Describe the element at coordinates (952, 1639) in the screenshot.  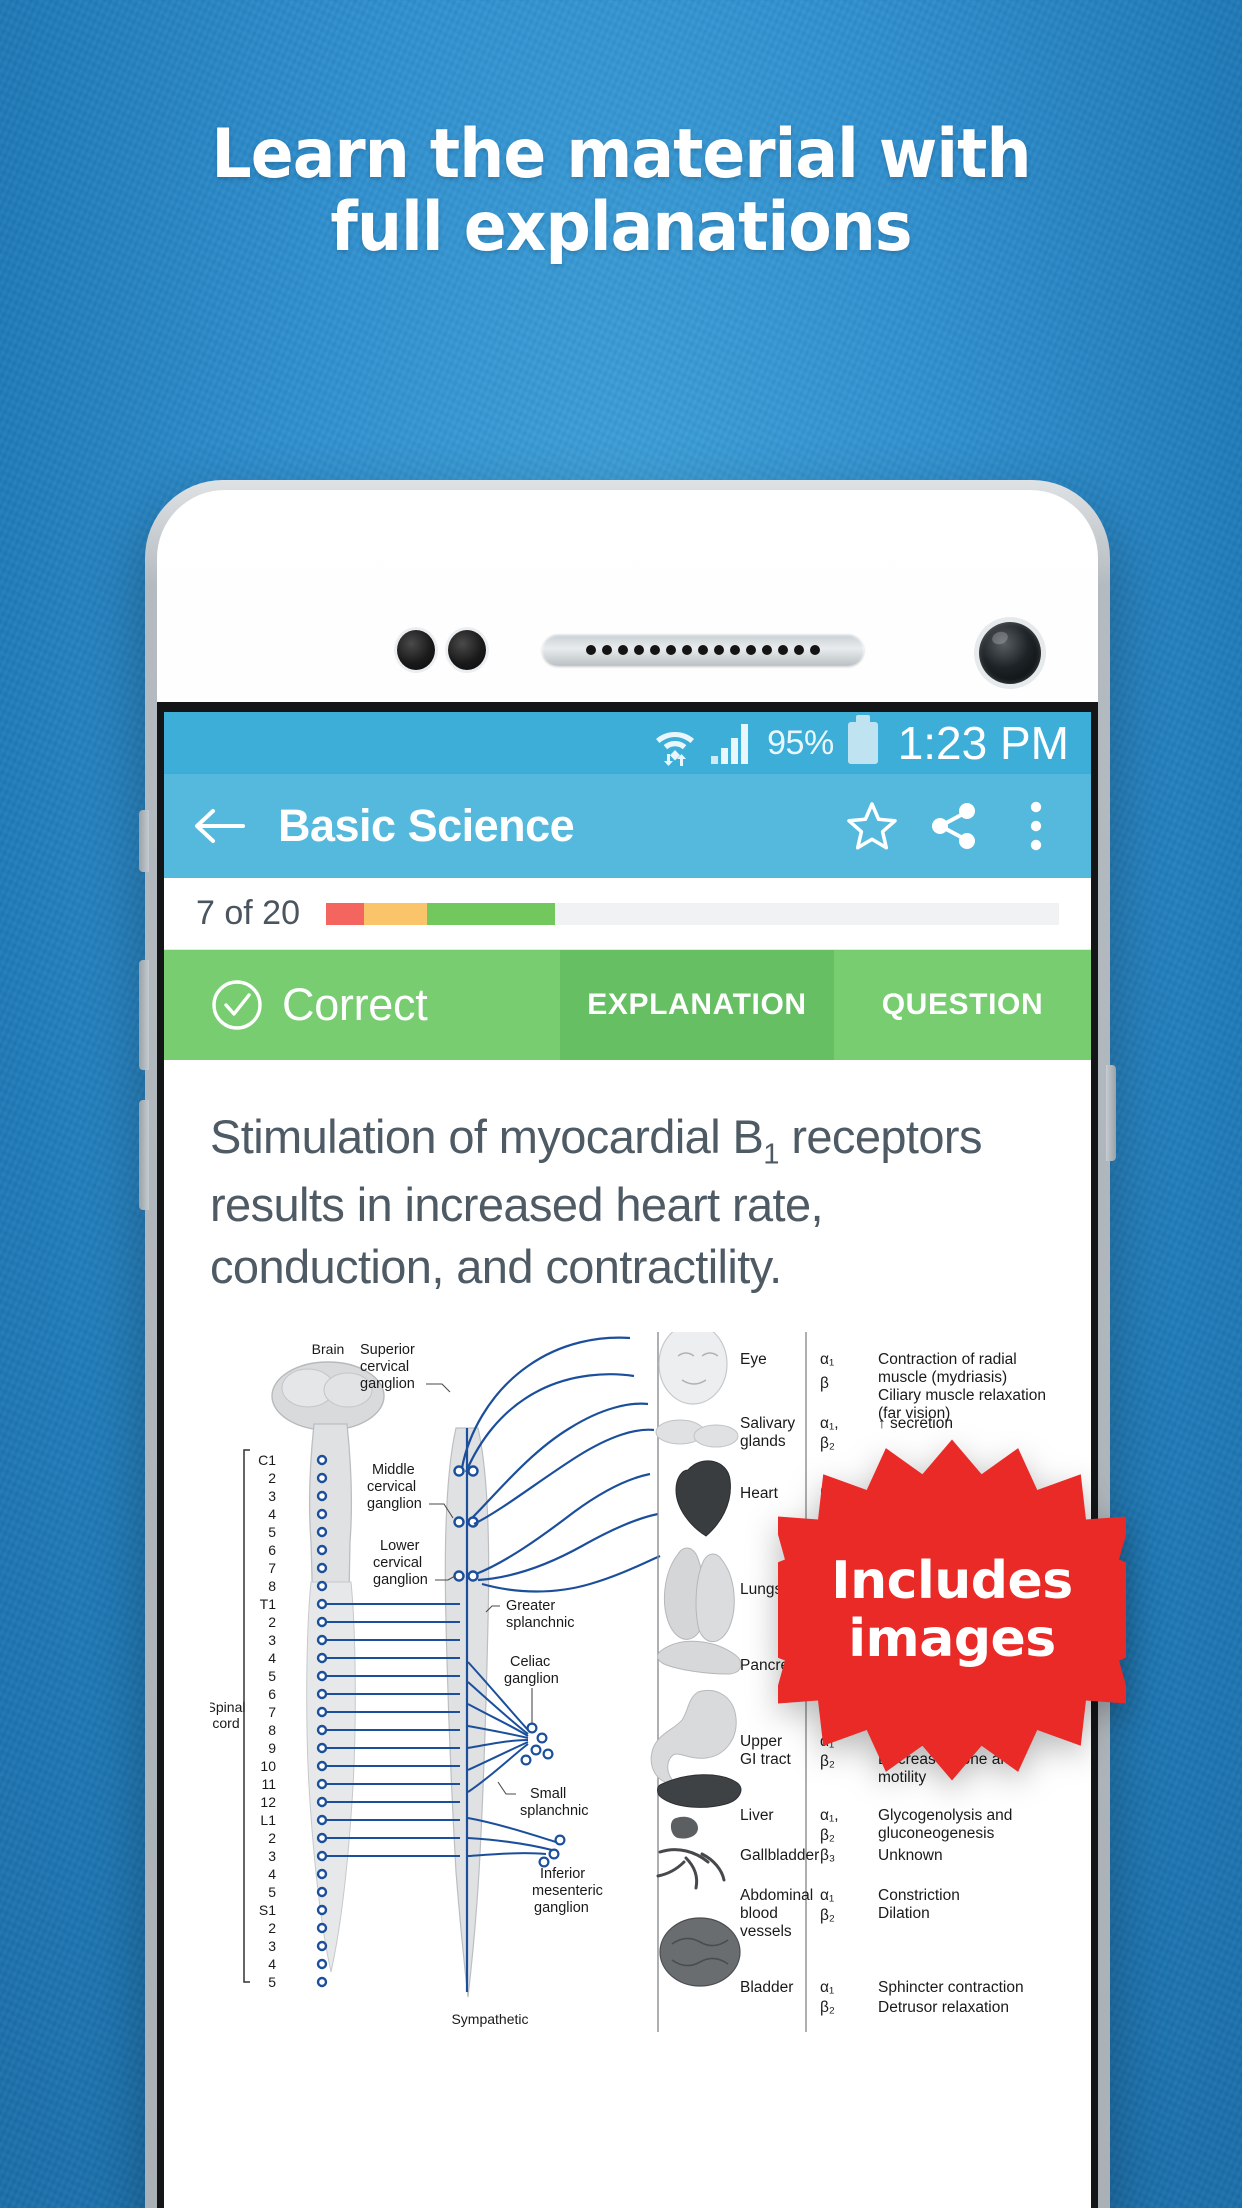
I see `badge-line-2: images` at that location.